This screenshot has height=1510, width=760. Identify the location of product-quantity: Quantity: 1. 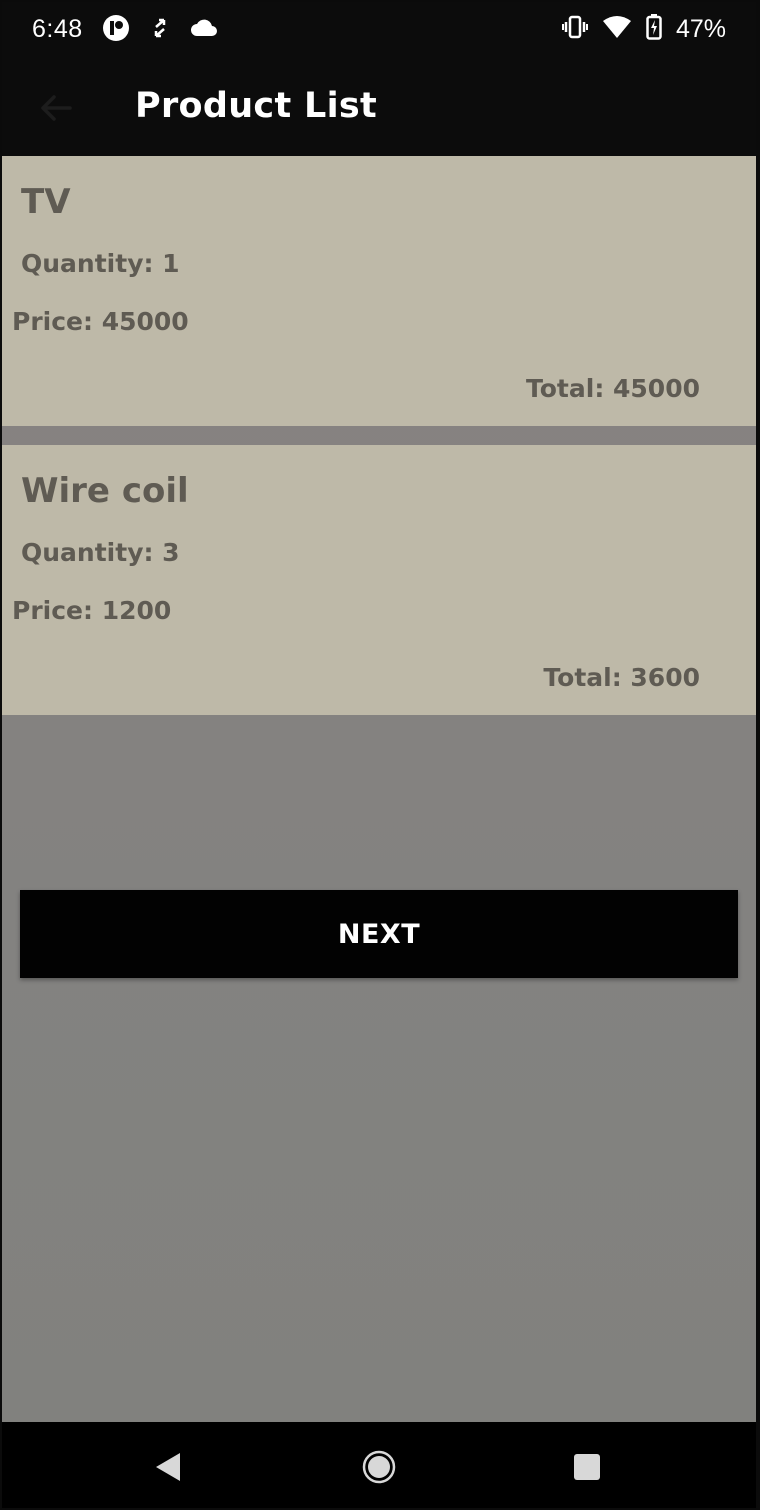
(100, 263).